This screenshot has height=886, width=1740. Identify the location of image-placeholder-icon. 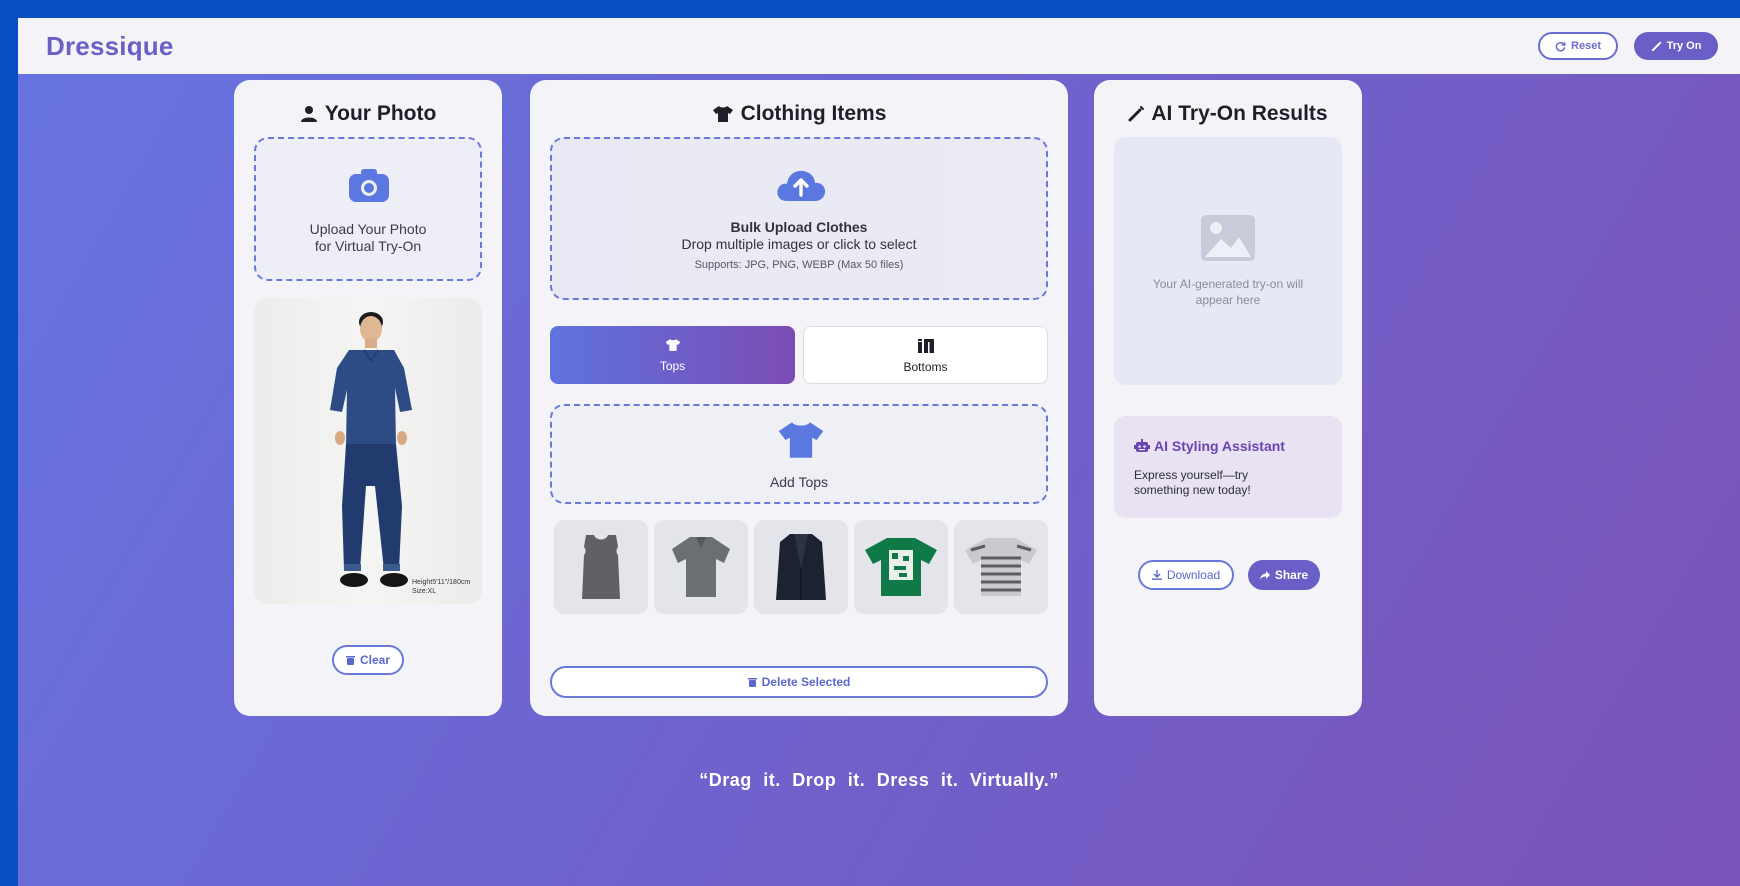
(1228, 238).